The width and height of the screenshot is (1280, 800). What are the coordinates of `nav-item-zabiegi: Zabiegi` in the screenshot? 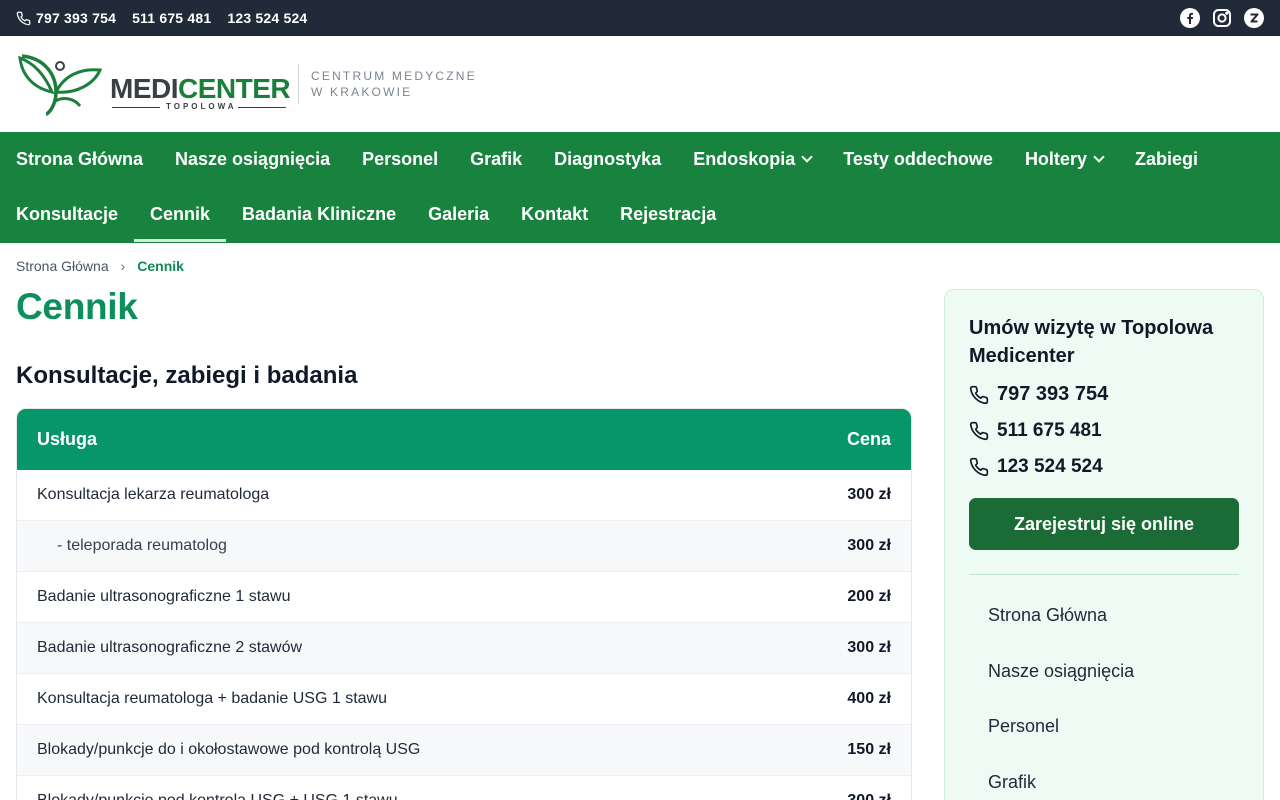 It's located at (1166, 159).